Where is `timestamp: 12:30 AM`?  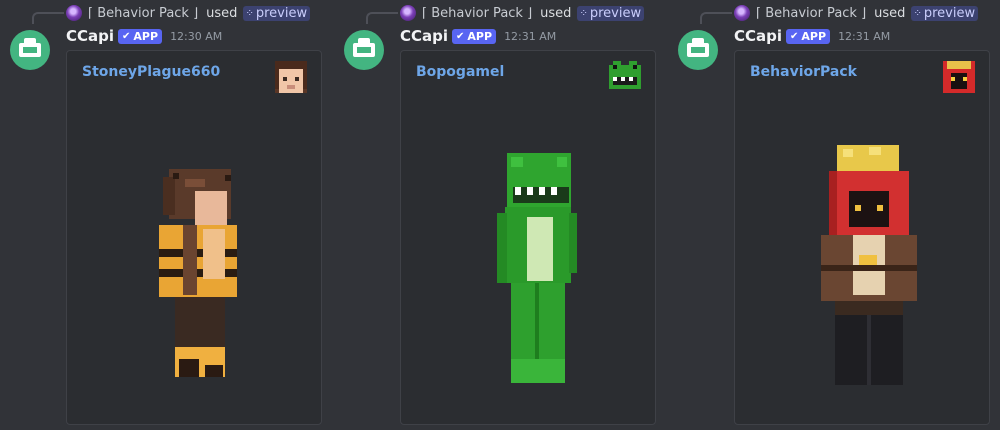 timestamp: 12:30 AM is located at coordinates (196, 36).